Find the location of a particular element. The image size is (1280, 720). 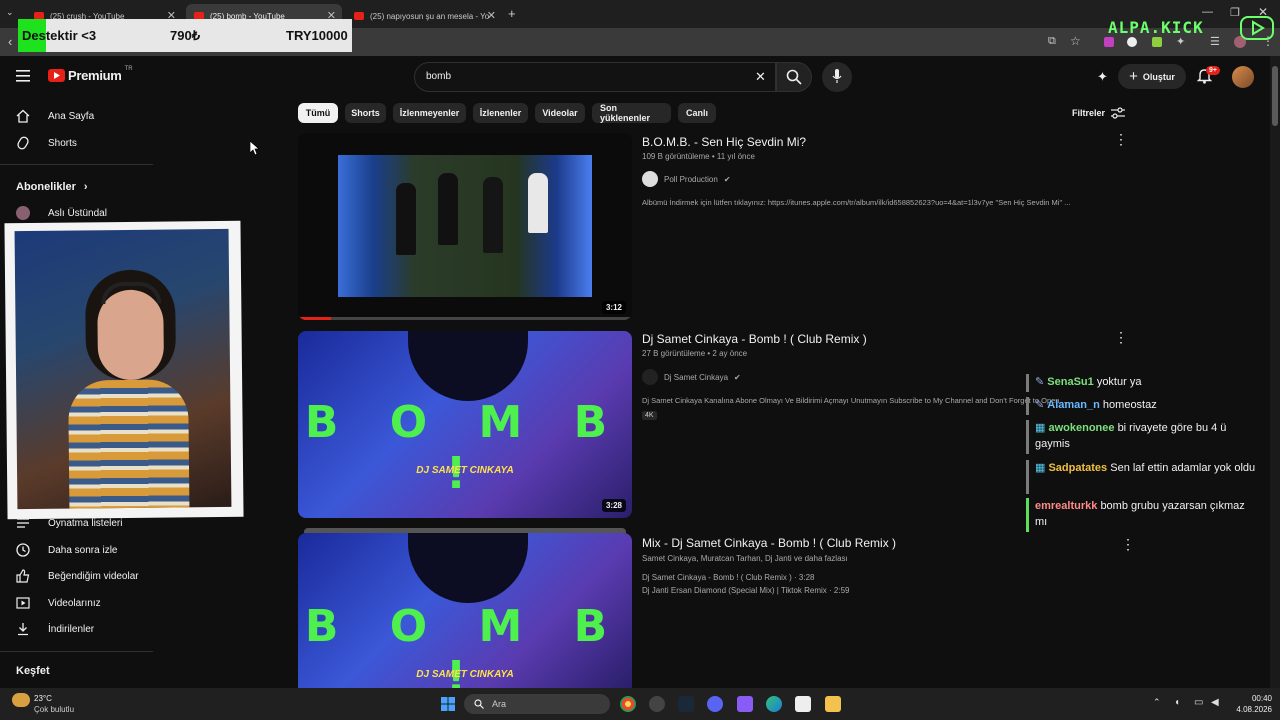

sidebar-item-playlists: Oynatma listeleri is located at coordinates (69, 523).